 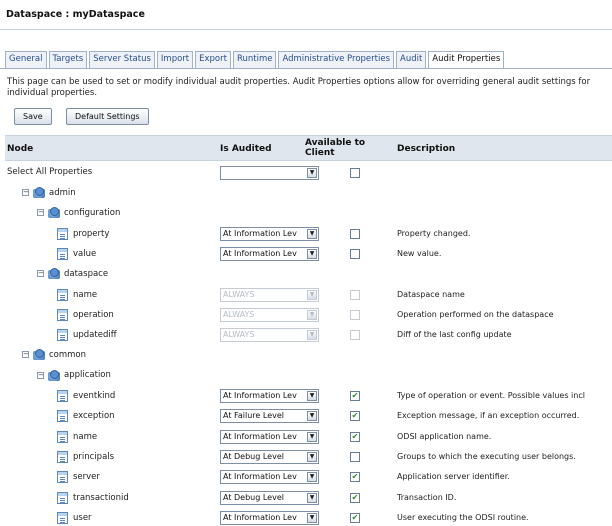 What do you see at coordinates (33, 116) in the screenshot?
I see `save-button: Save` at bounding box center [33, 116].